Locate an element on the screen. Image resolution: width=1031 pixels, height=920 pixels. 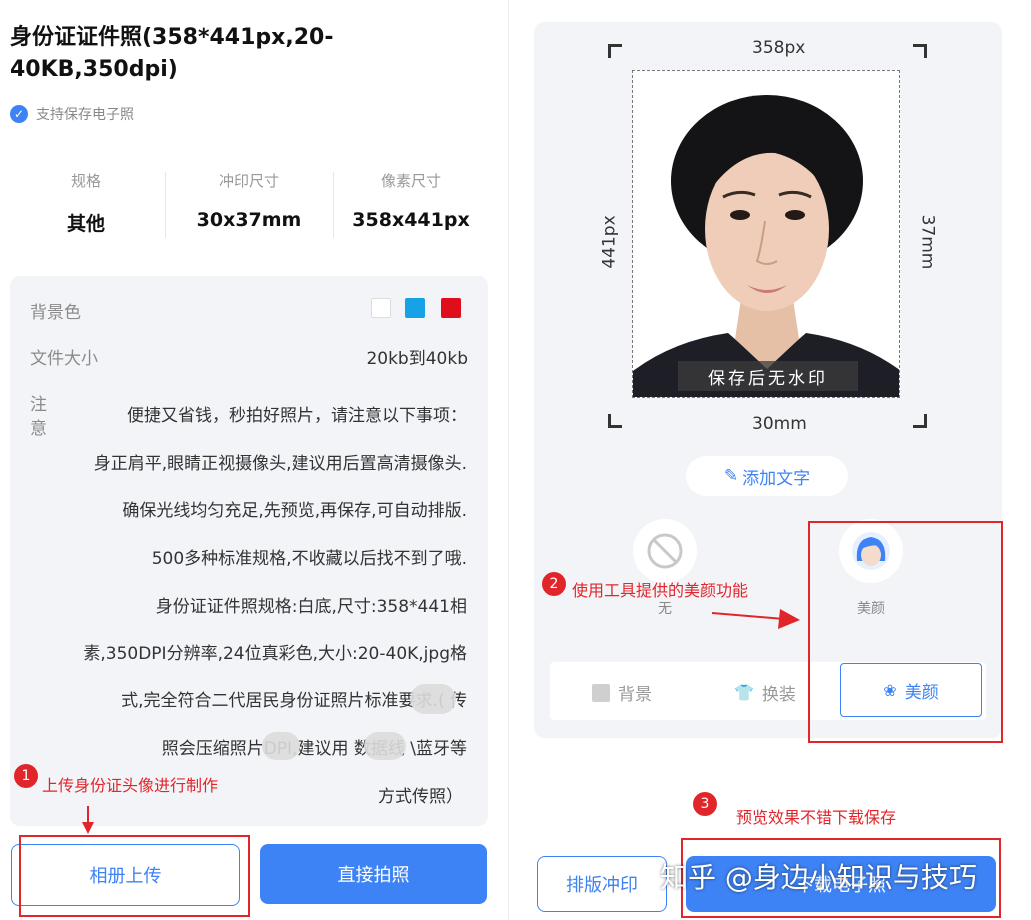
note-line: 便捷又省钱，秒拍好照片，请注意以下事项： is located at coordinates (297, 416).